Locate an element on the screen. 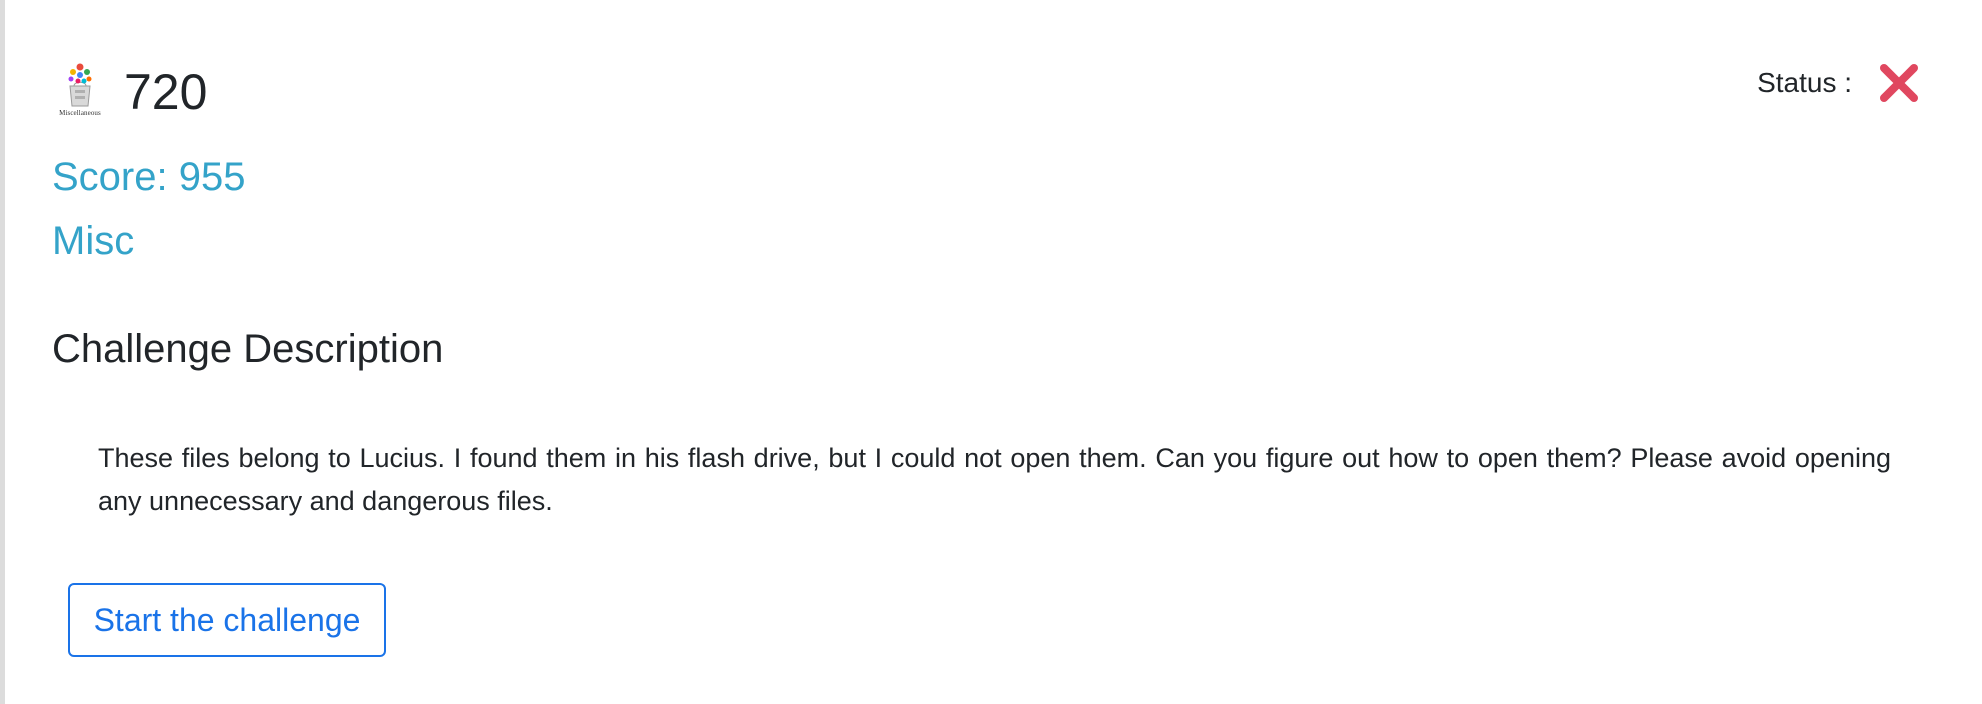 This screenshot has width=1982, height=704. category-label: Misc is located at coordinates (93, 241).